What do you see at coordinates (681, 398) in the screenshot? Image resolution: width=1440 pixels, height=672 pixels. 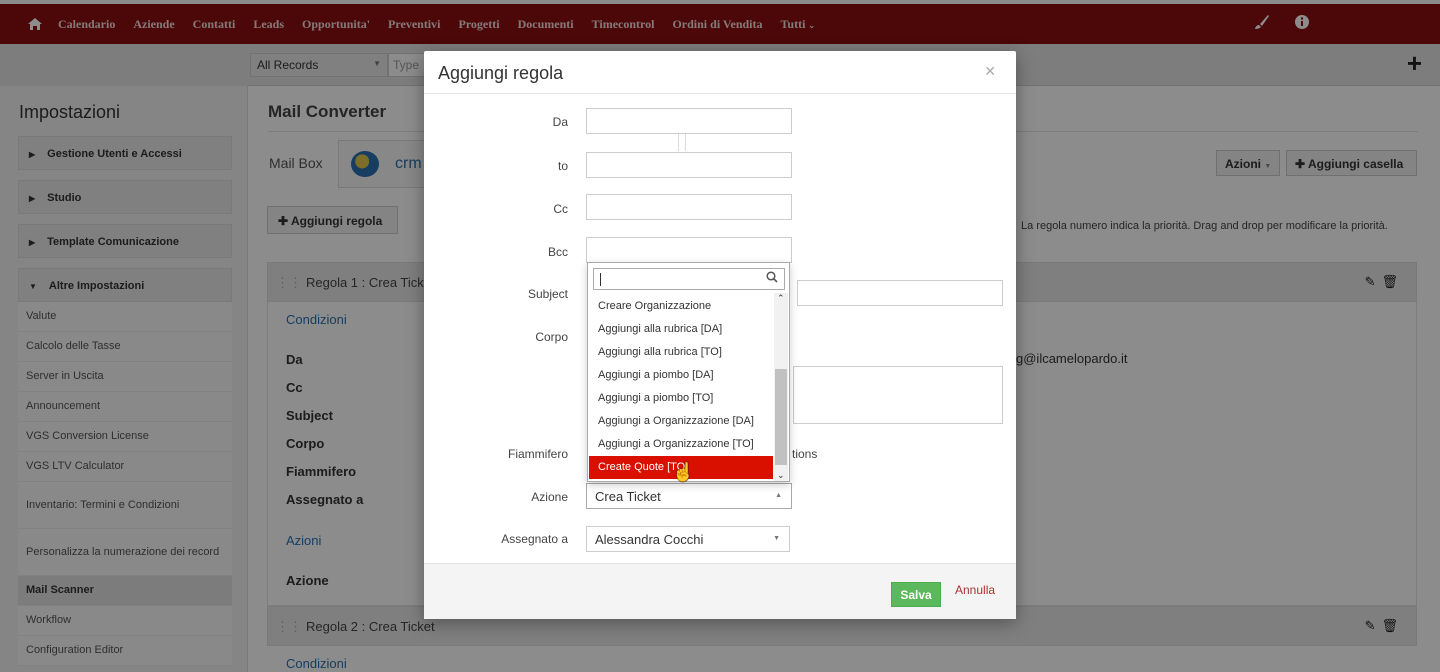 I see `dropdown-option: Aggiungi a piombo [TO]` at bounding box center [681, 398].